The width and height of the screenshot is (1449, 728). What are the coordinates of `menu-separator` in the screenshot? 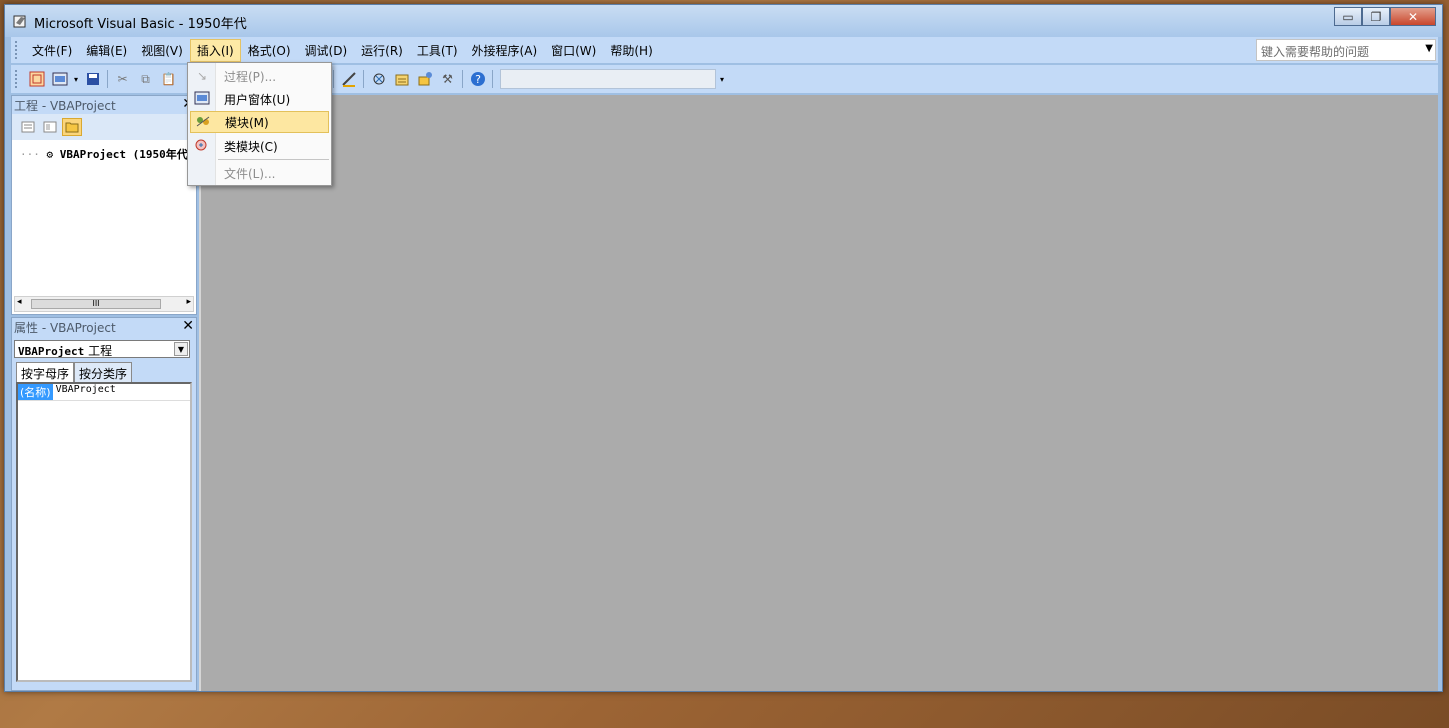 It's located at (273, 159).